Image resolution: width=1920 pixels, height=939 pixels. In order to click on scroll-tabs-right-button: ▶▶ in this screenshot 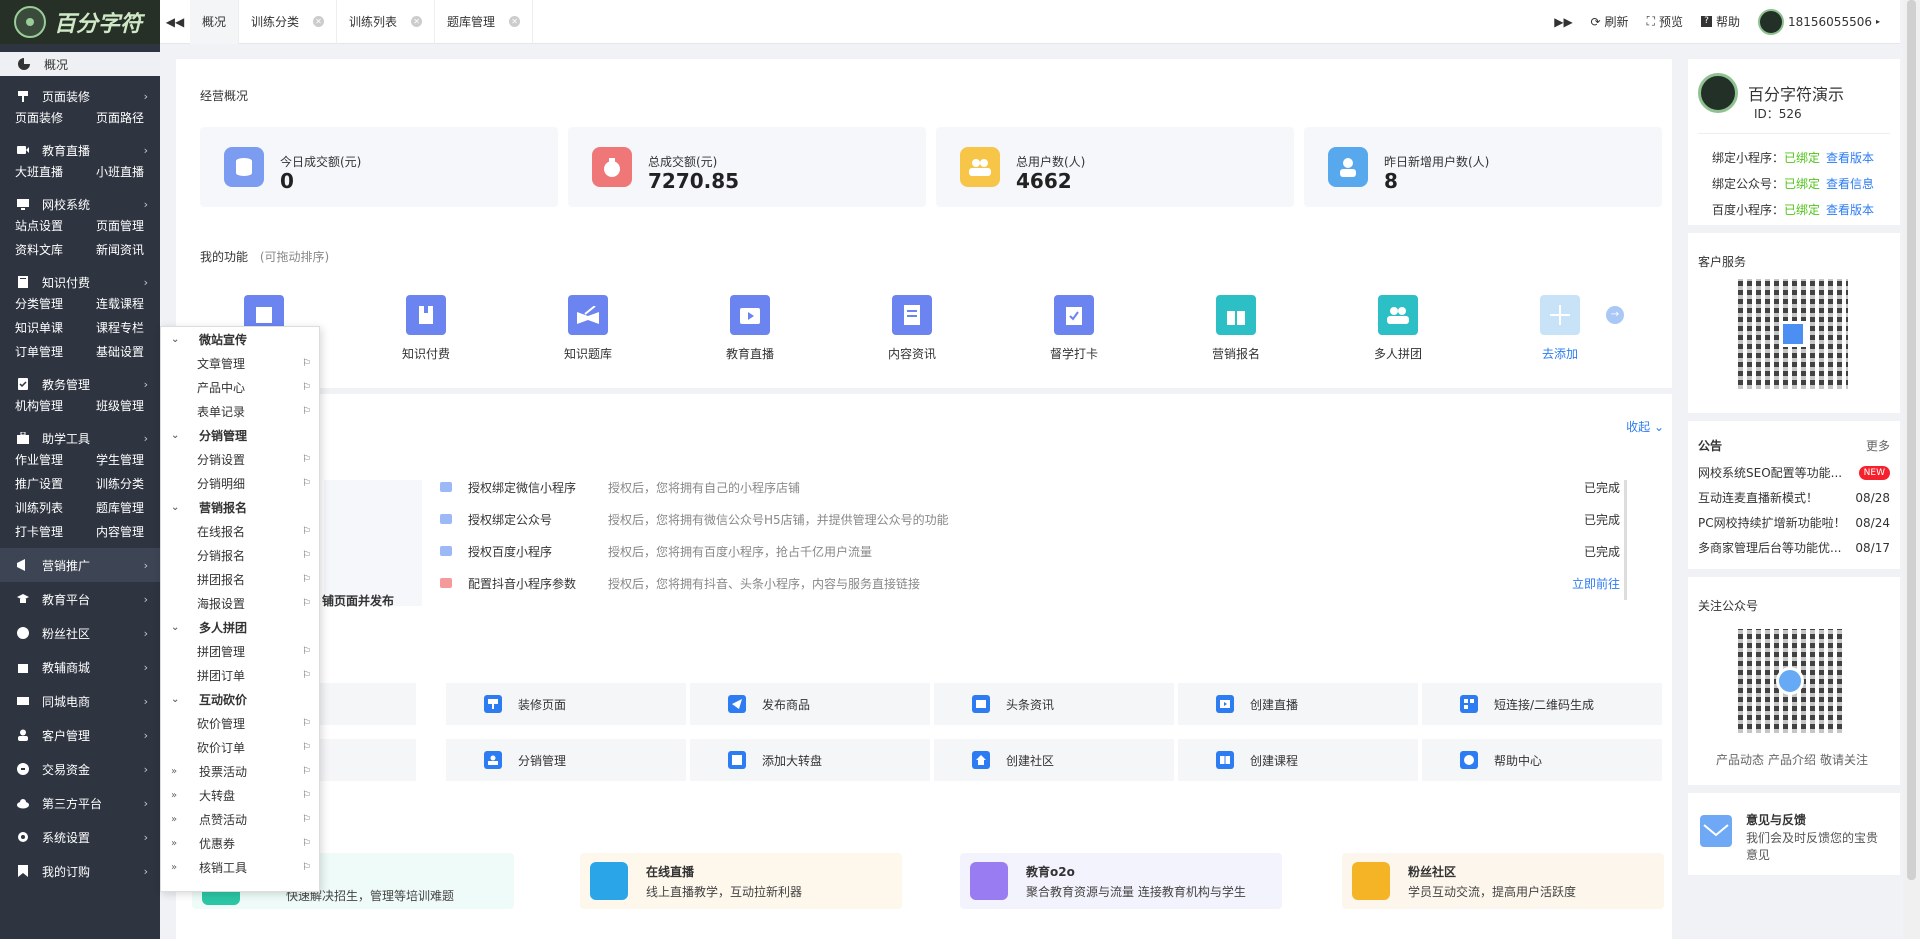, I will do `click(1563, 22)`.